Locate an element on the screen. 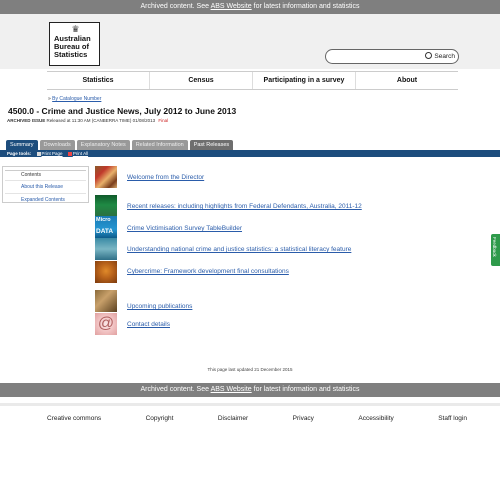  breadcrumb: » By Catalogue Number is located at coordinates (74, 99).